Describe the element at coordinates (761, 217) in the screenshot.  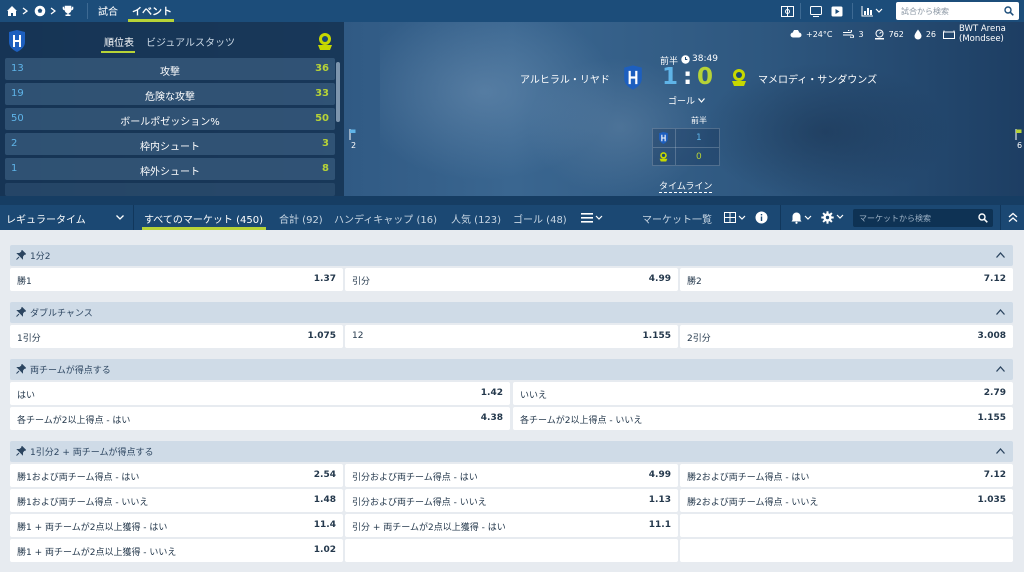
I see `info-icon` at that location.